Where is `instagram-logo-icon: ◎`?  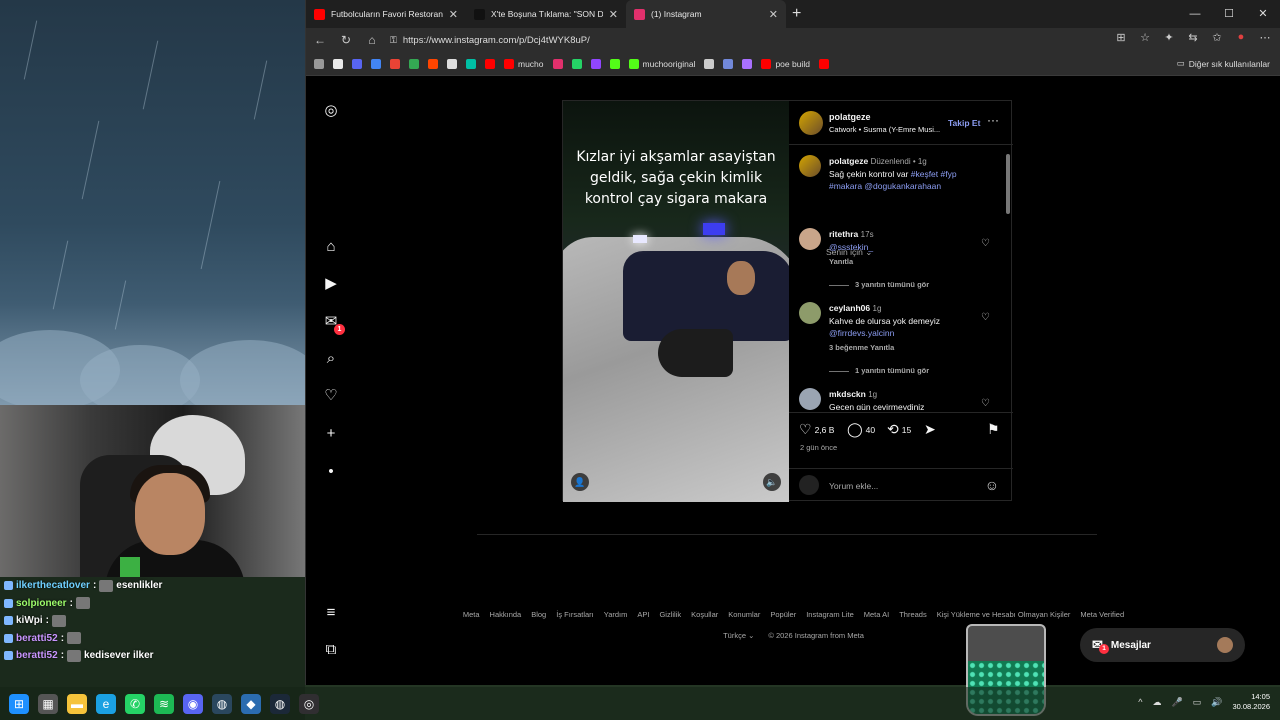
instagram-logo-icon: ◎ is located at coordinates (331, 111).